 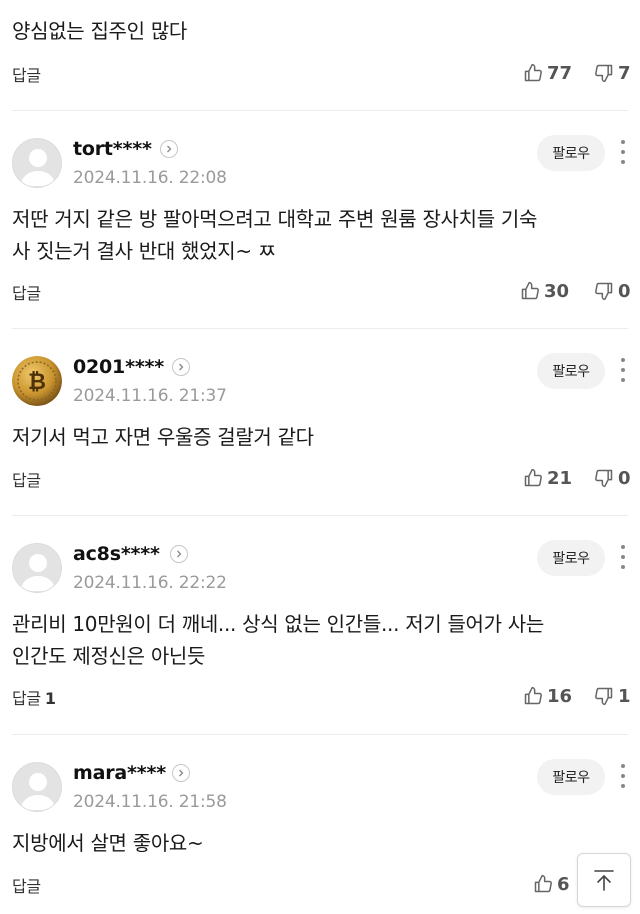 What do you see at coordinates (278, 624) in the screenshot?
I see `comment-text-line: 관리비 10만원이 더 깨네... 상식 없는 인간들... 저기 들어가 사는` at bounding box center [278, 624].